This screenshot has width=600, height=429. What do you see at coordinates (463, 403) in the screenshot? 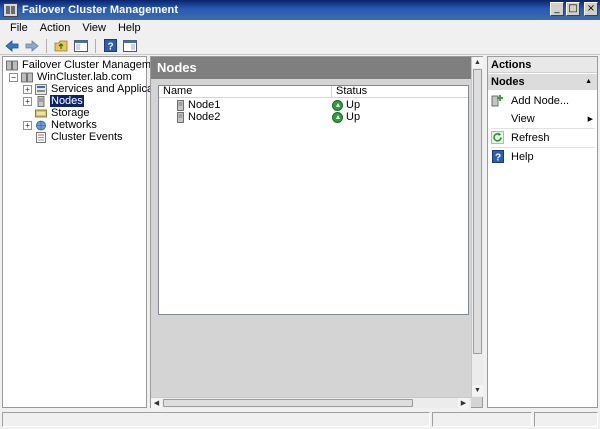
I see `scroll-right-icon: ▶` at bounding box center [463, 403].